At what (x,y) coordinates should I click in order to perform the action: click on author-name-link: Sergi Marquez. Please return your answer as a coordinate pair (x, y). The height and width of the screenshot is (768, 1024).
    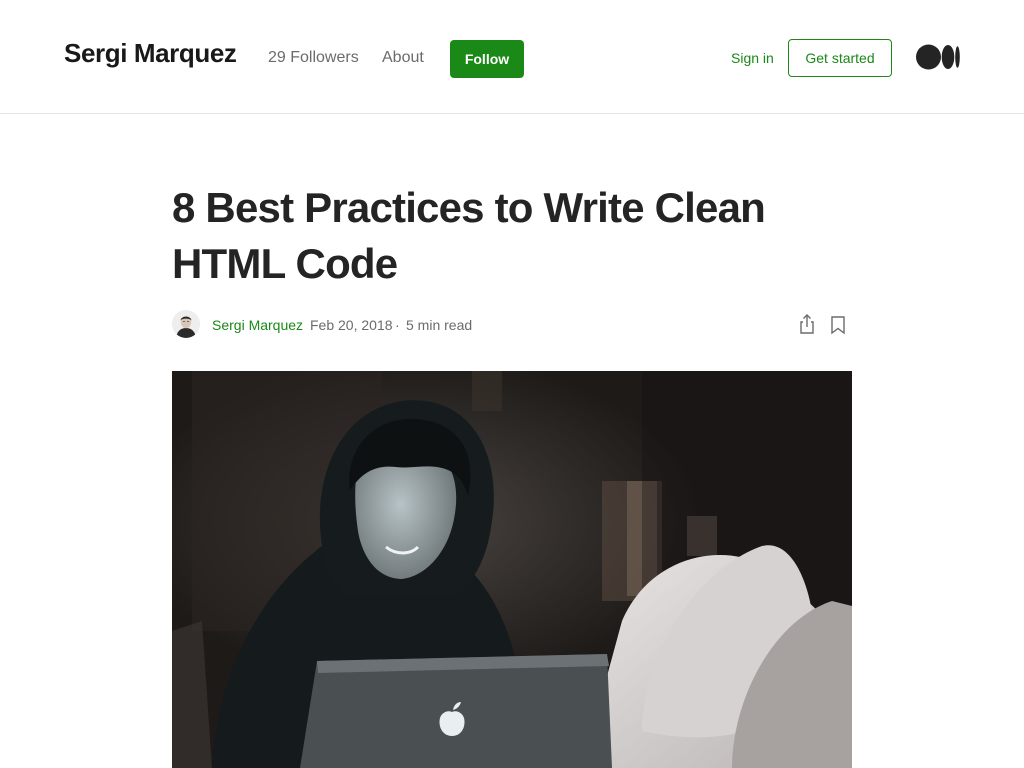
    Looking at the image, I should click on (257, 325).